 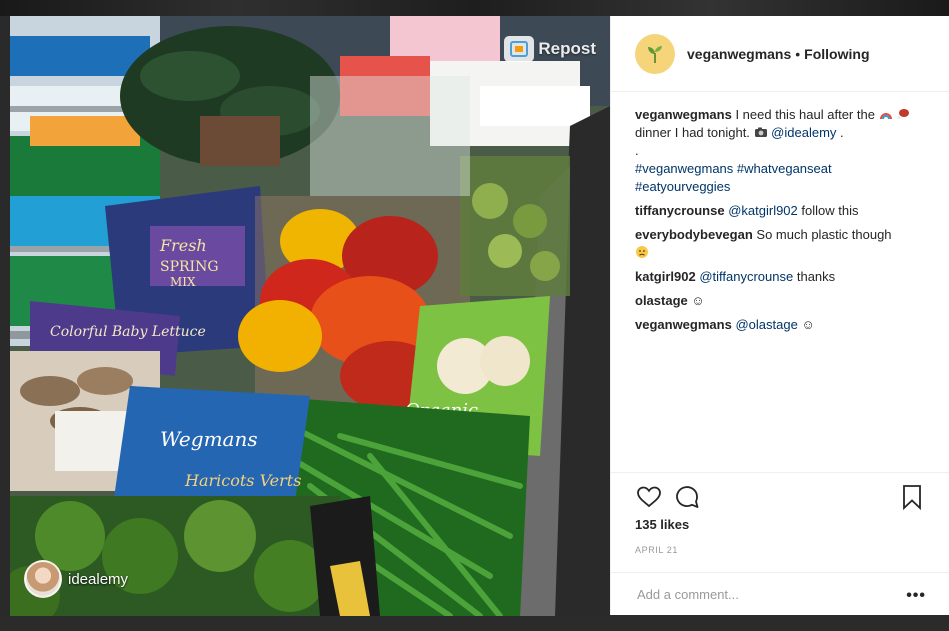 I want to click on caption-mention: @idealemy, so click(x=803, y=132).